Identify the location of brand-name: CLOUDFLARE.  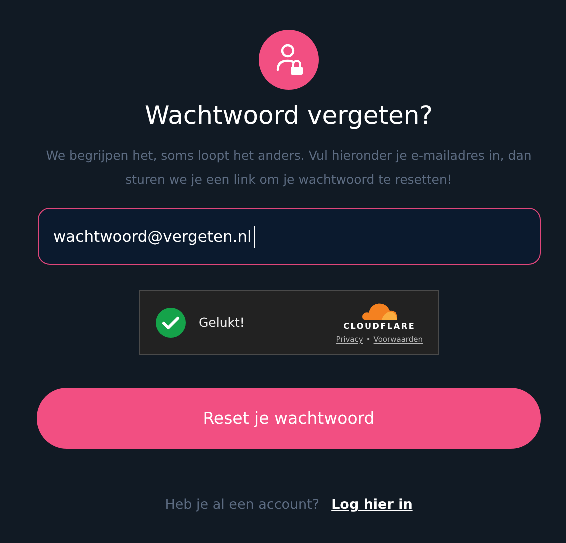
(380, 326).